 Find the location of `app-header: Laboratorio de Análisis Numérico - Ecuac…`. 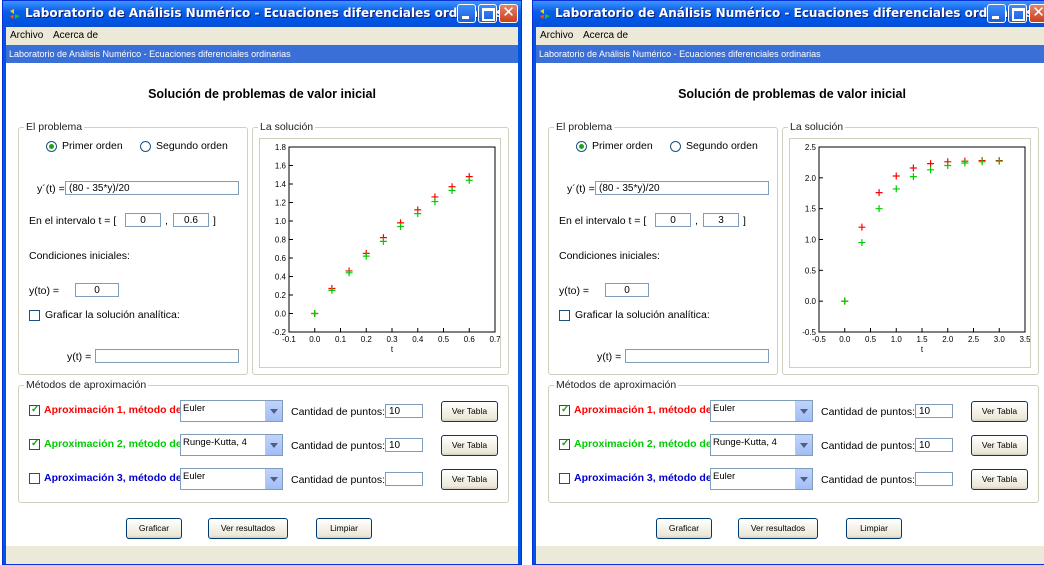

app-header: Laboratorio de Análisis Numérico - Ecuac… is located at coordinates (790, 54).